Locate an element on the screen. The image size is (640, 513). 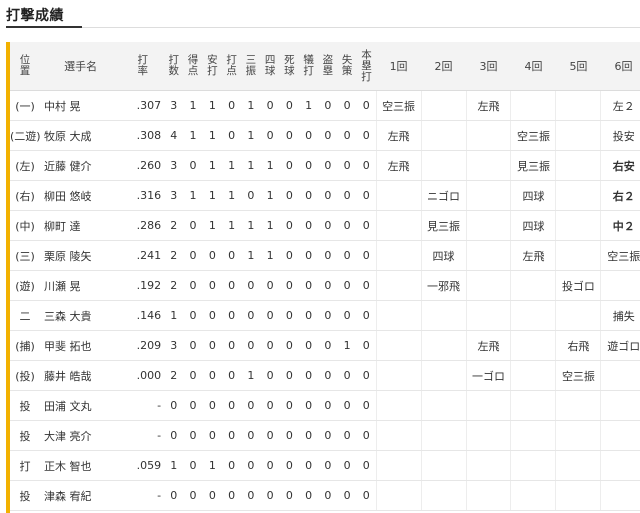
player-name-link: 田浦 文丸 is located at coordinates (80, 405).